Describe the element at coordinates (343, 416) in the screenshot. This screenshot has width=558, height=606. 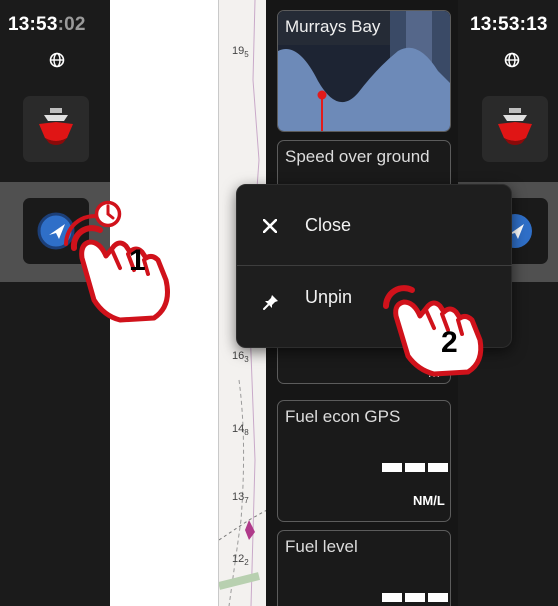
I see `widget-title: Fuel econ GPS` at that location.